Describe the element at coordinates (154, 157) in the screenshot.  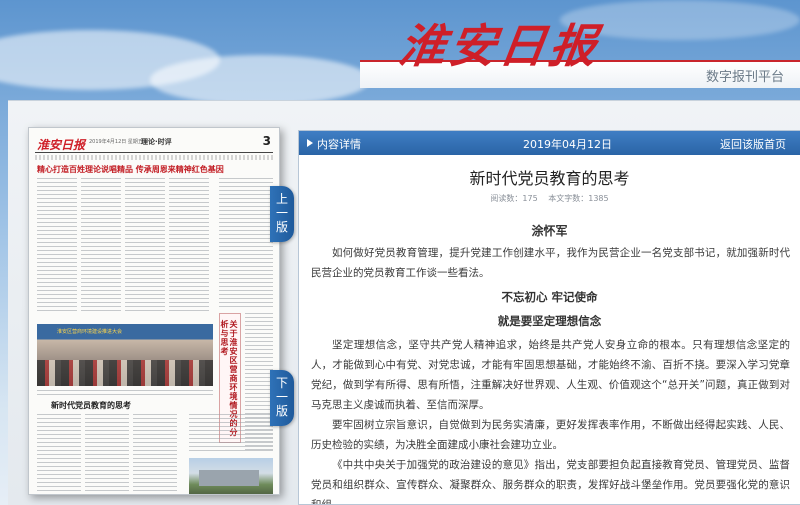
I see `paper-subrule` at that location.